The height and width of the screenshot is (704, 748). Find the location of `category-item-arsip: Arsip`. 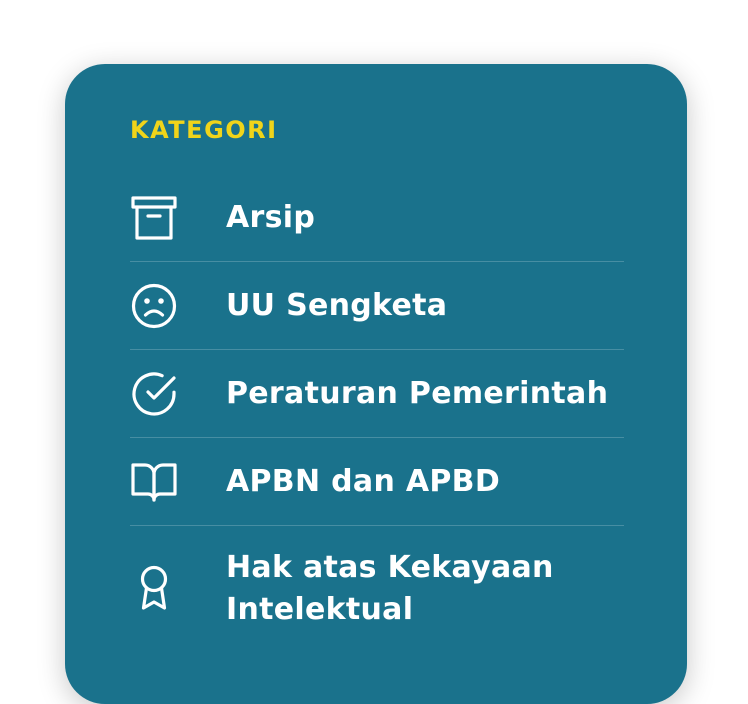

category-item-arsip: Arsip is located at coordinates (377, 218).